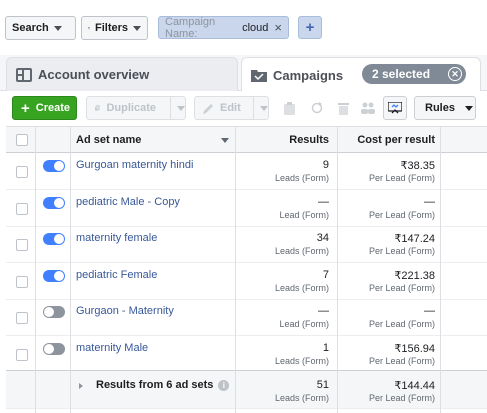 The width and height of the screenshot is (487, 413). I want to click on summary-label: Results from 6 ad sets, so click(155, 385).